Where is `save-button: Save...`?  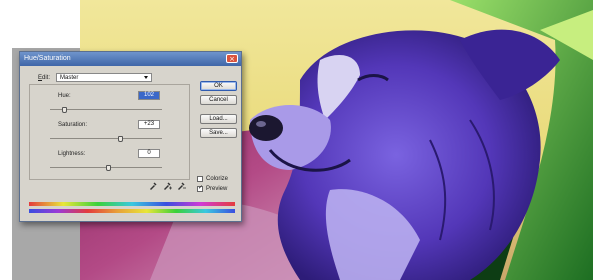 save-button: Save... is located at coordinates (218, 133).